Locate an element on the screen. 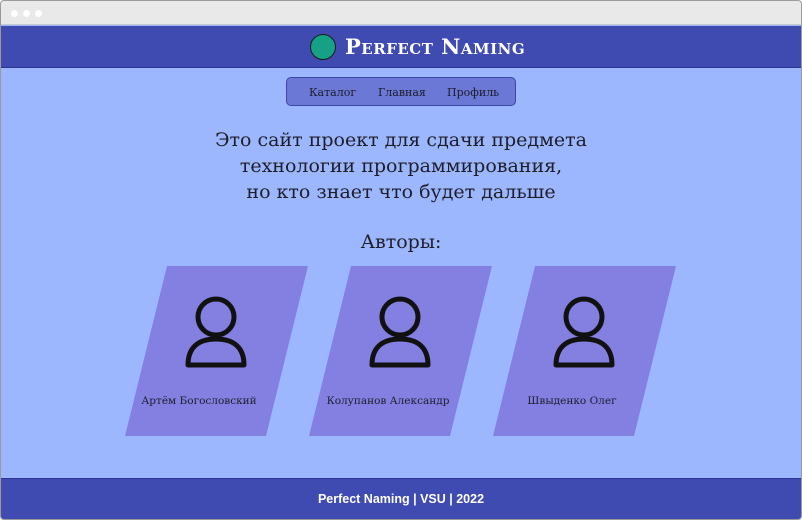 The image size is (802, 520). intro-line: технологии программирования, is located at coordinates (401, 166).